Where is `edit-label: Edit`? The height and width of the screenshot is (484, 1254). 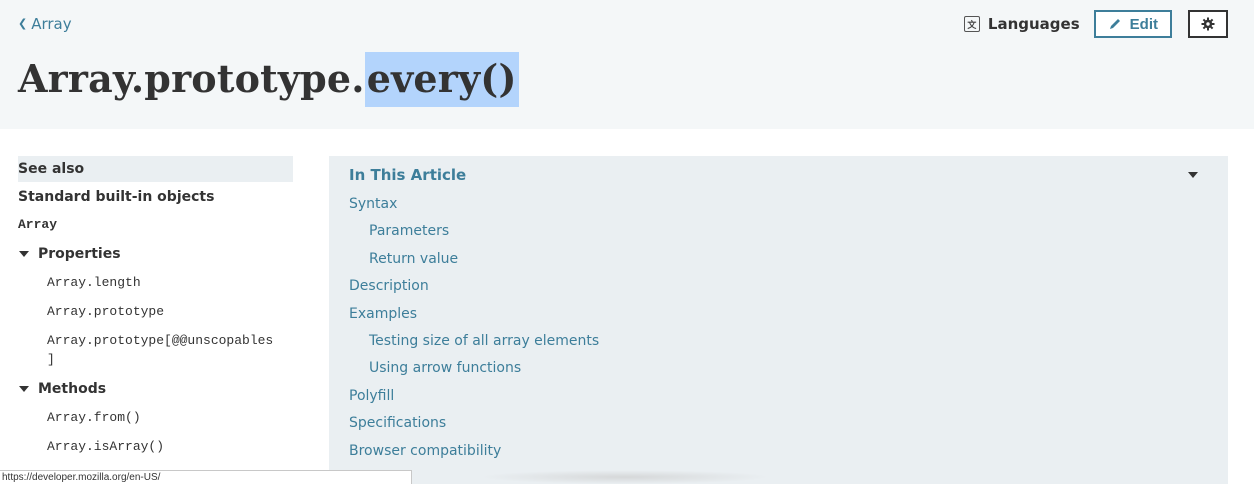 edit-label: Edit is located at coordinates (1143, 24).